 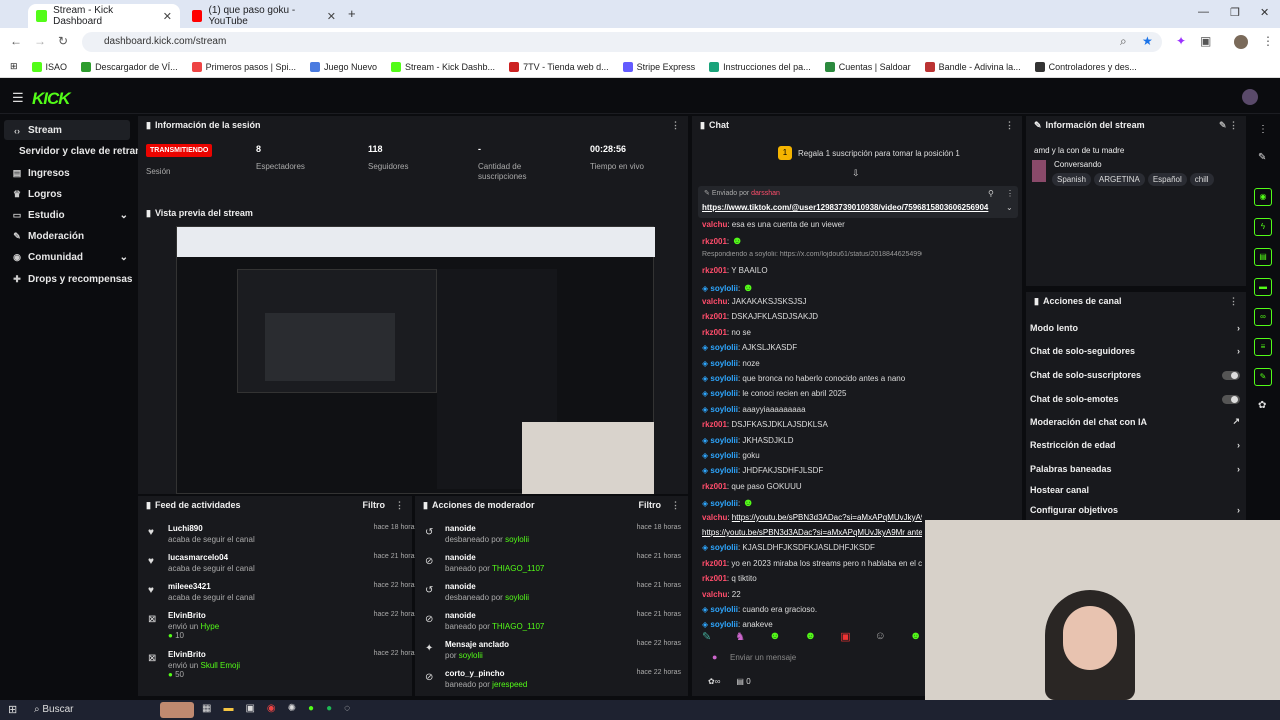 I want to click on emote-icon: ☺, so click(x=880, y=636).